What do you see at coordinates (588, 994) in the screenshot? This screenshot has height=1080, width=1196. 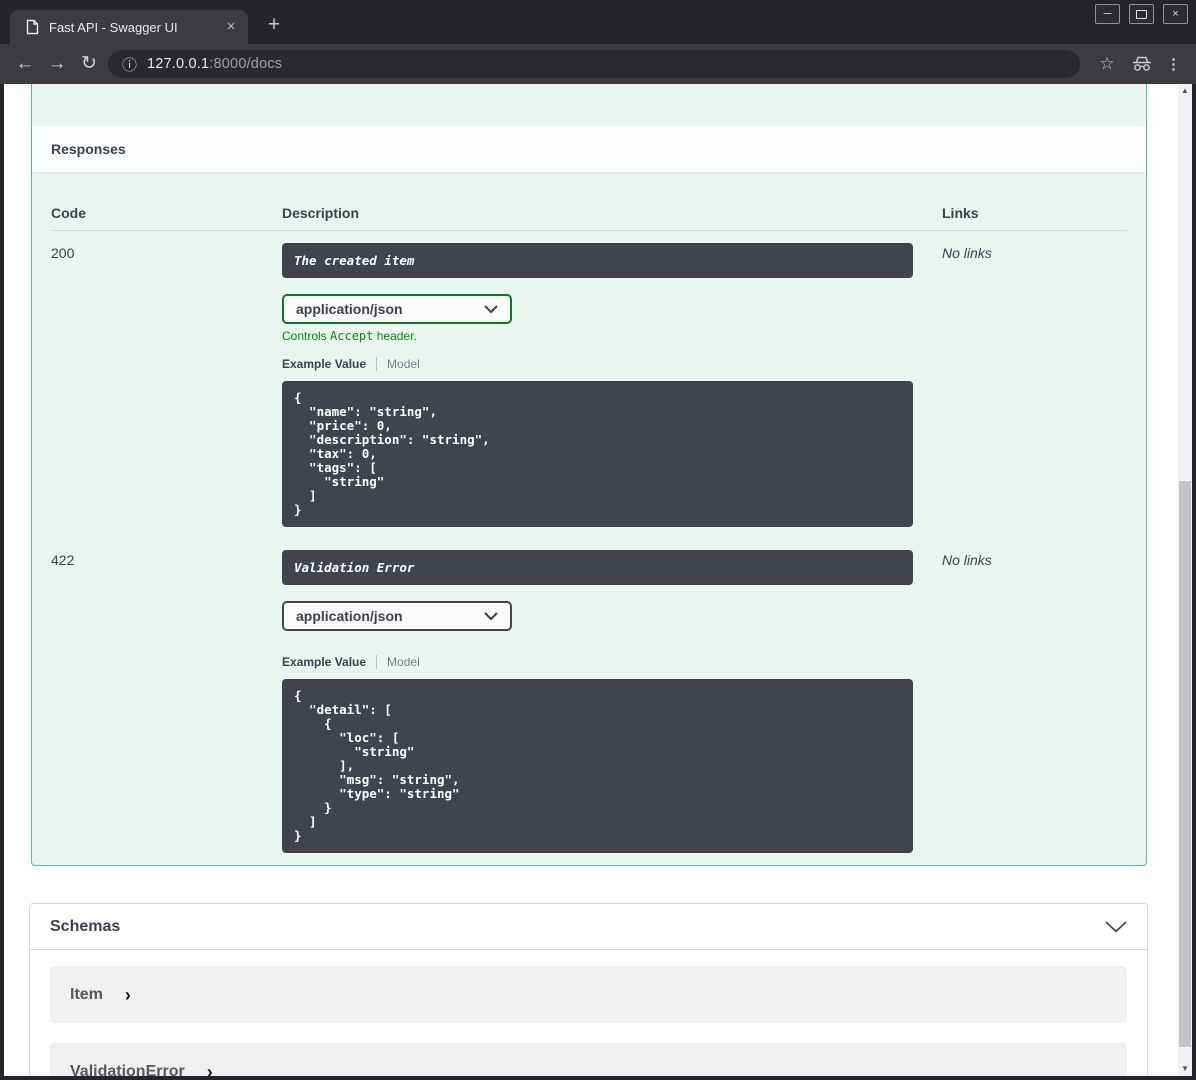 I see `model-item: Item ›` at bounding box center [588, 994].